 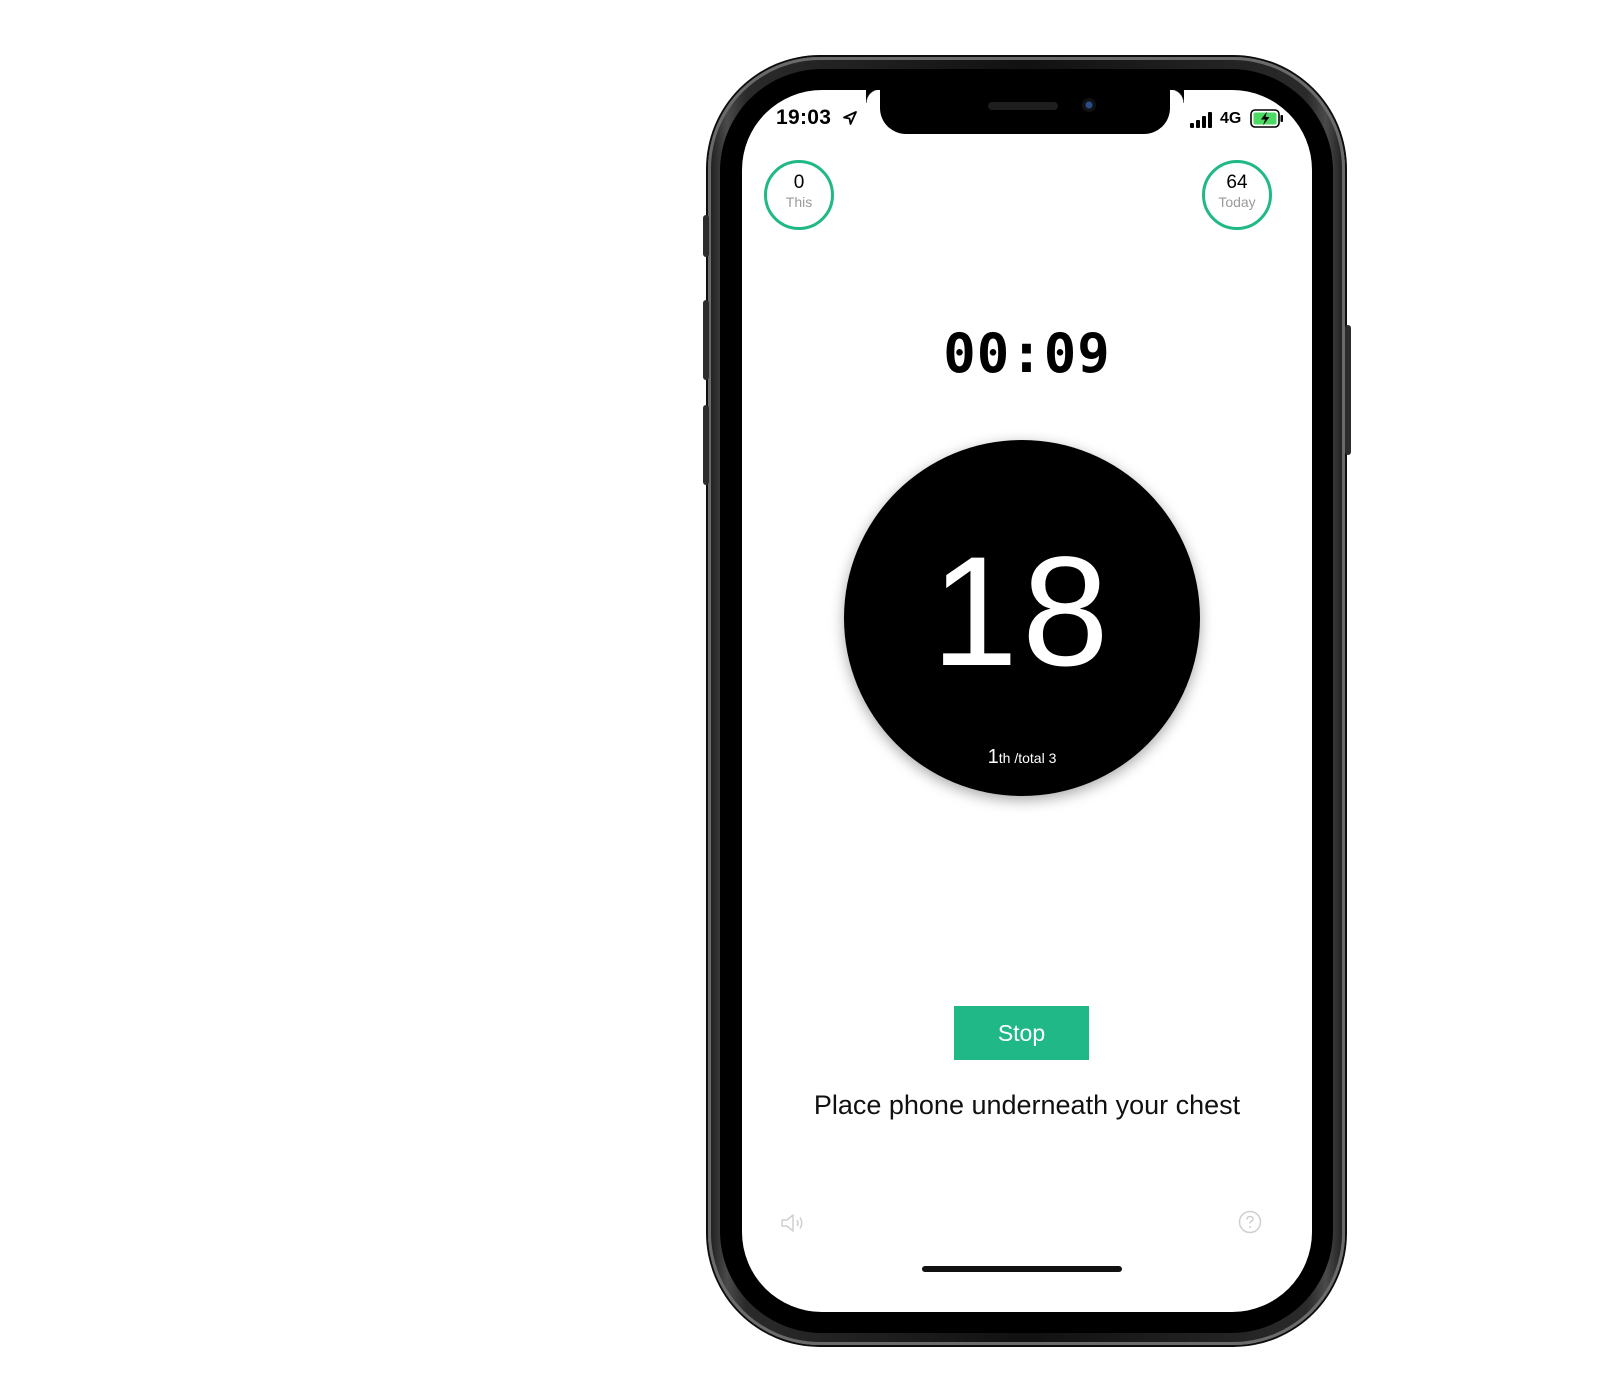 I want to click on silent-switch, so click(x=706, y=236).